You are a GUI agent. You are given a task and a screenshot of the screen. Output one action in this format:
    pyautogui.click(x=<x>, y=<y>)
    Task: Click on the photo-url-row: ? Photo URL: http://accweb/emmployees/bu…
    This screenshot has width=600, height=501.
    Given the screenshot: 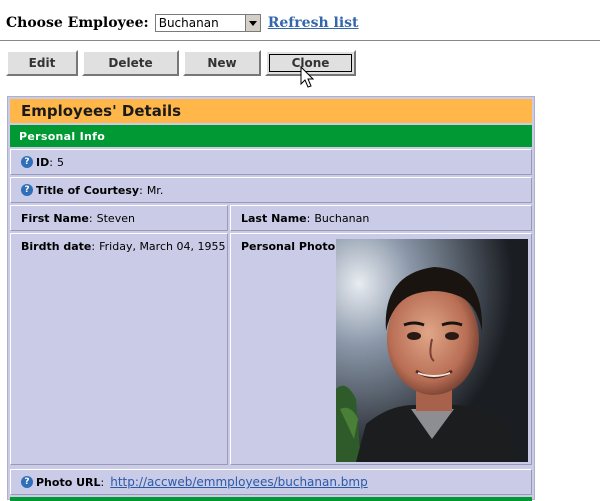 What is the action you would take?
    pyautogui.click(x=271, y=482)
    